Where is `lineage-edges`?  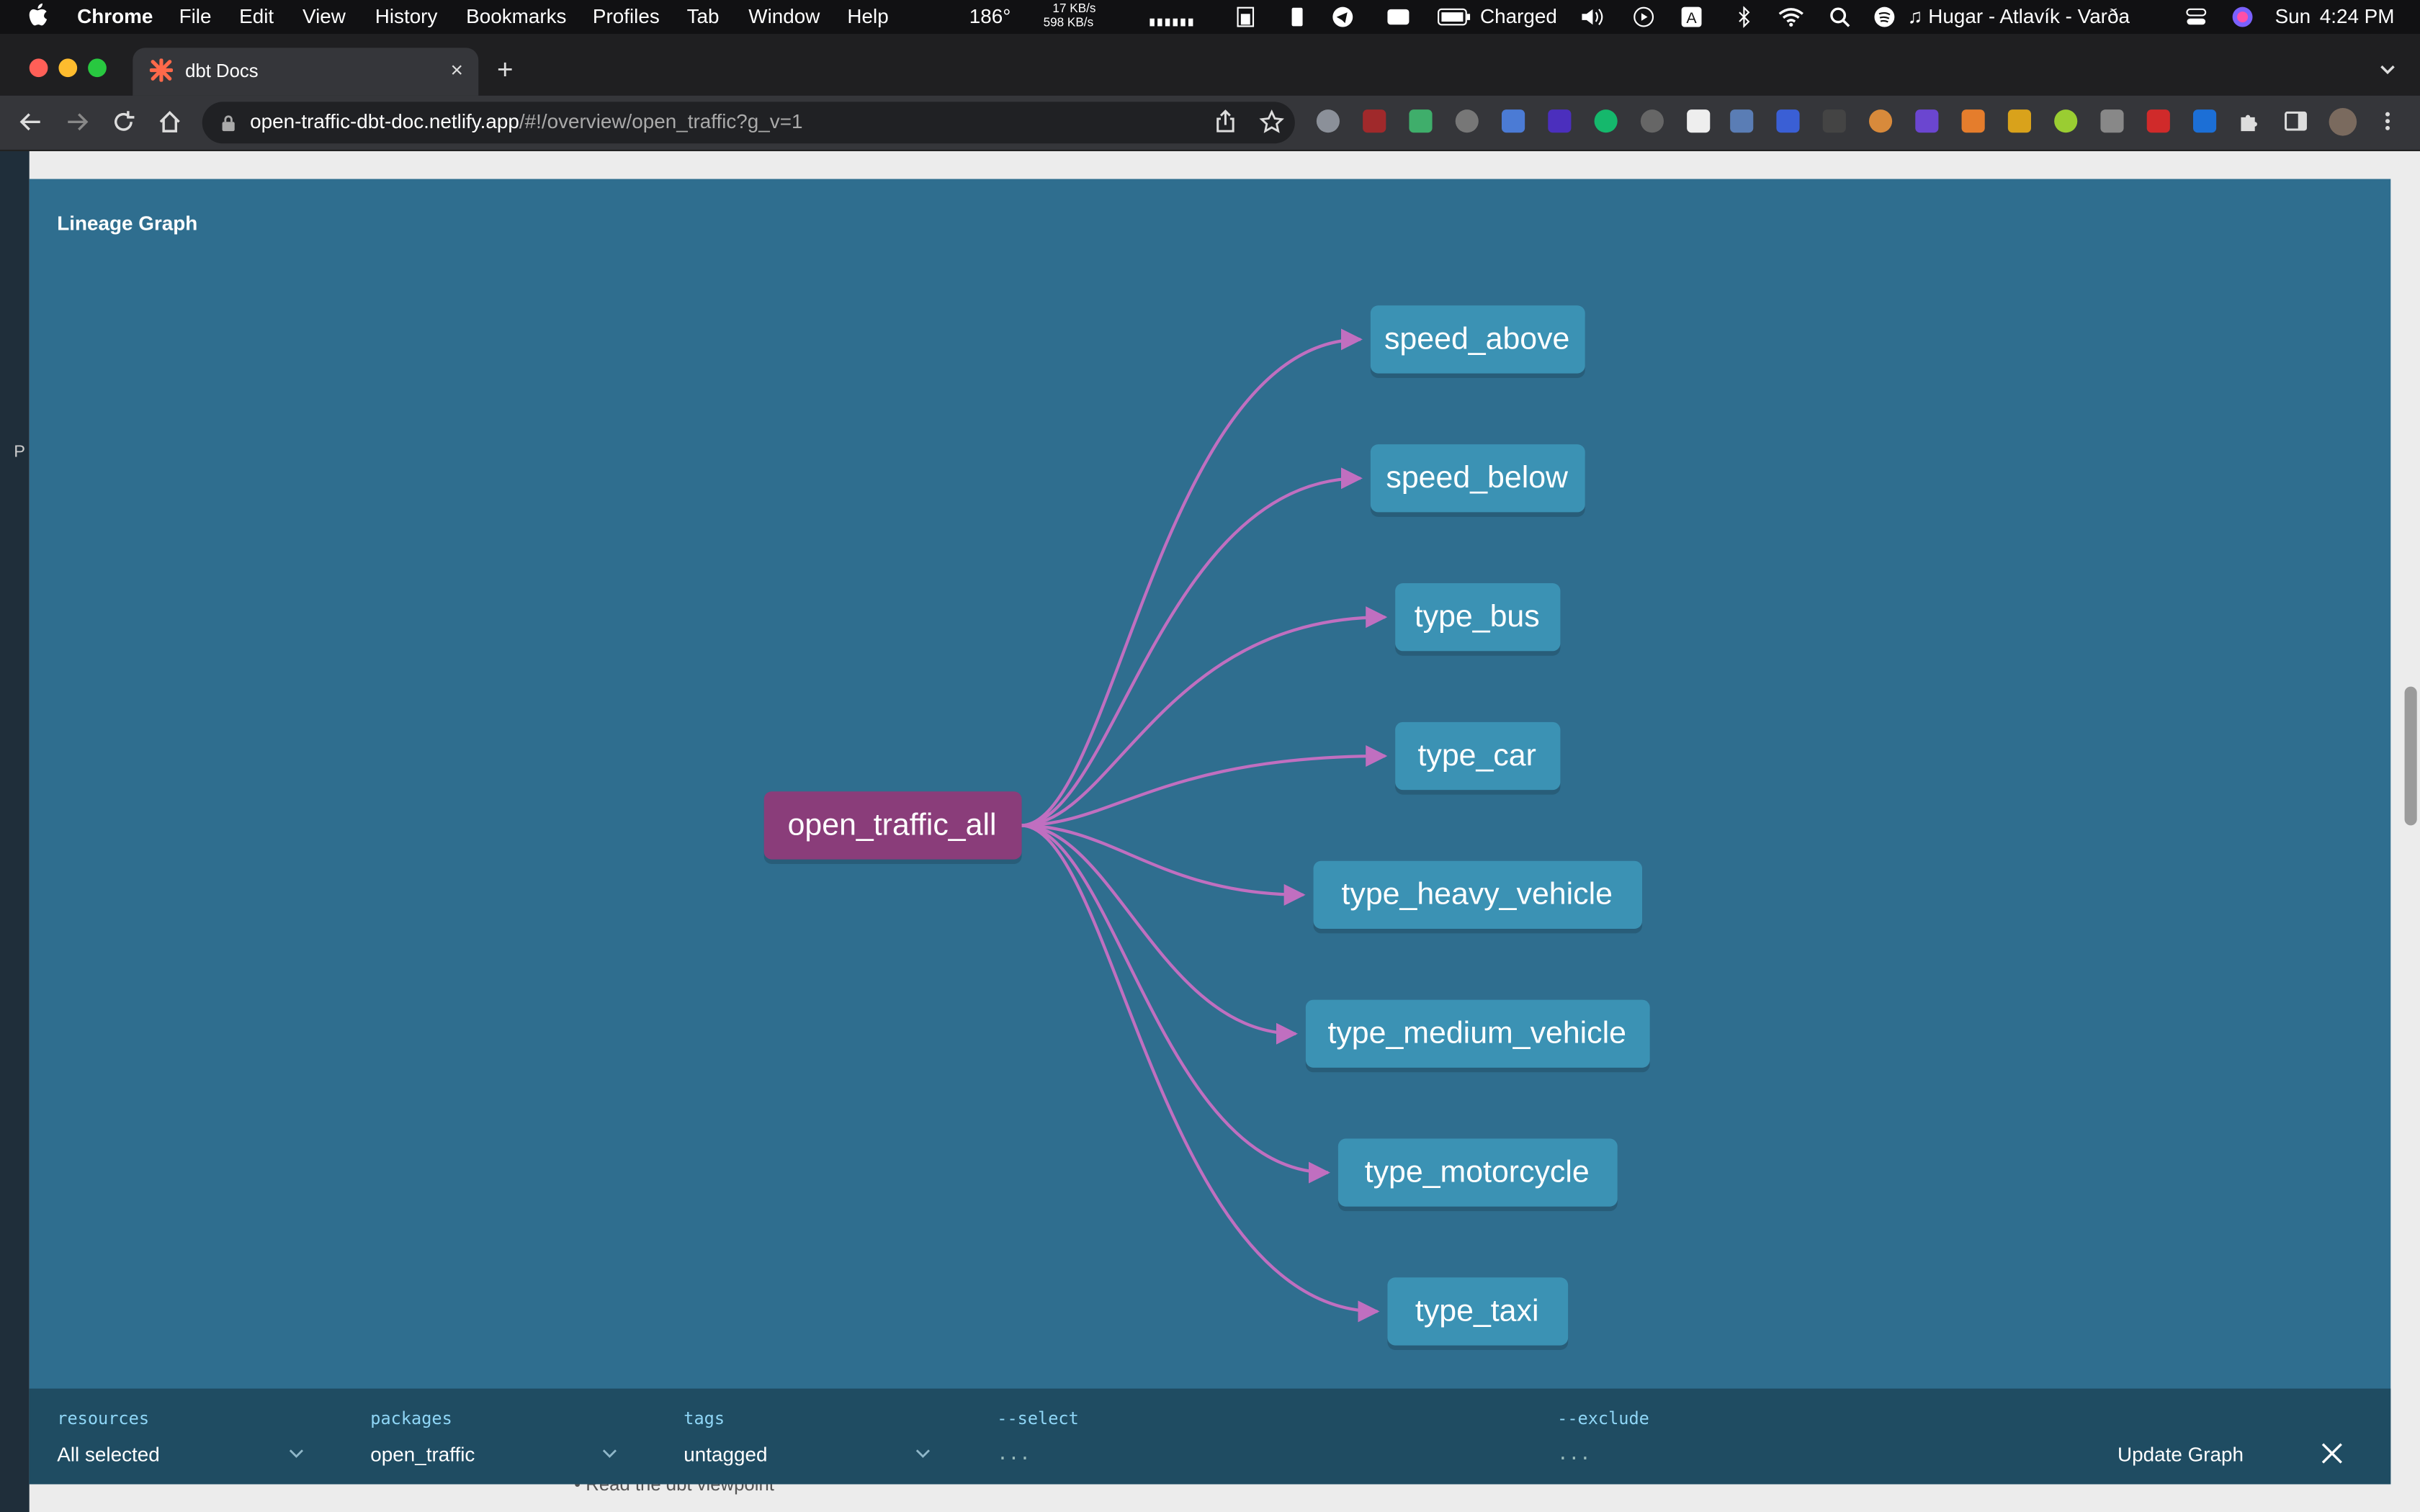 lineage-edges is located at coordinates (1204, 825).